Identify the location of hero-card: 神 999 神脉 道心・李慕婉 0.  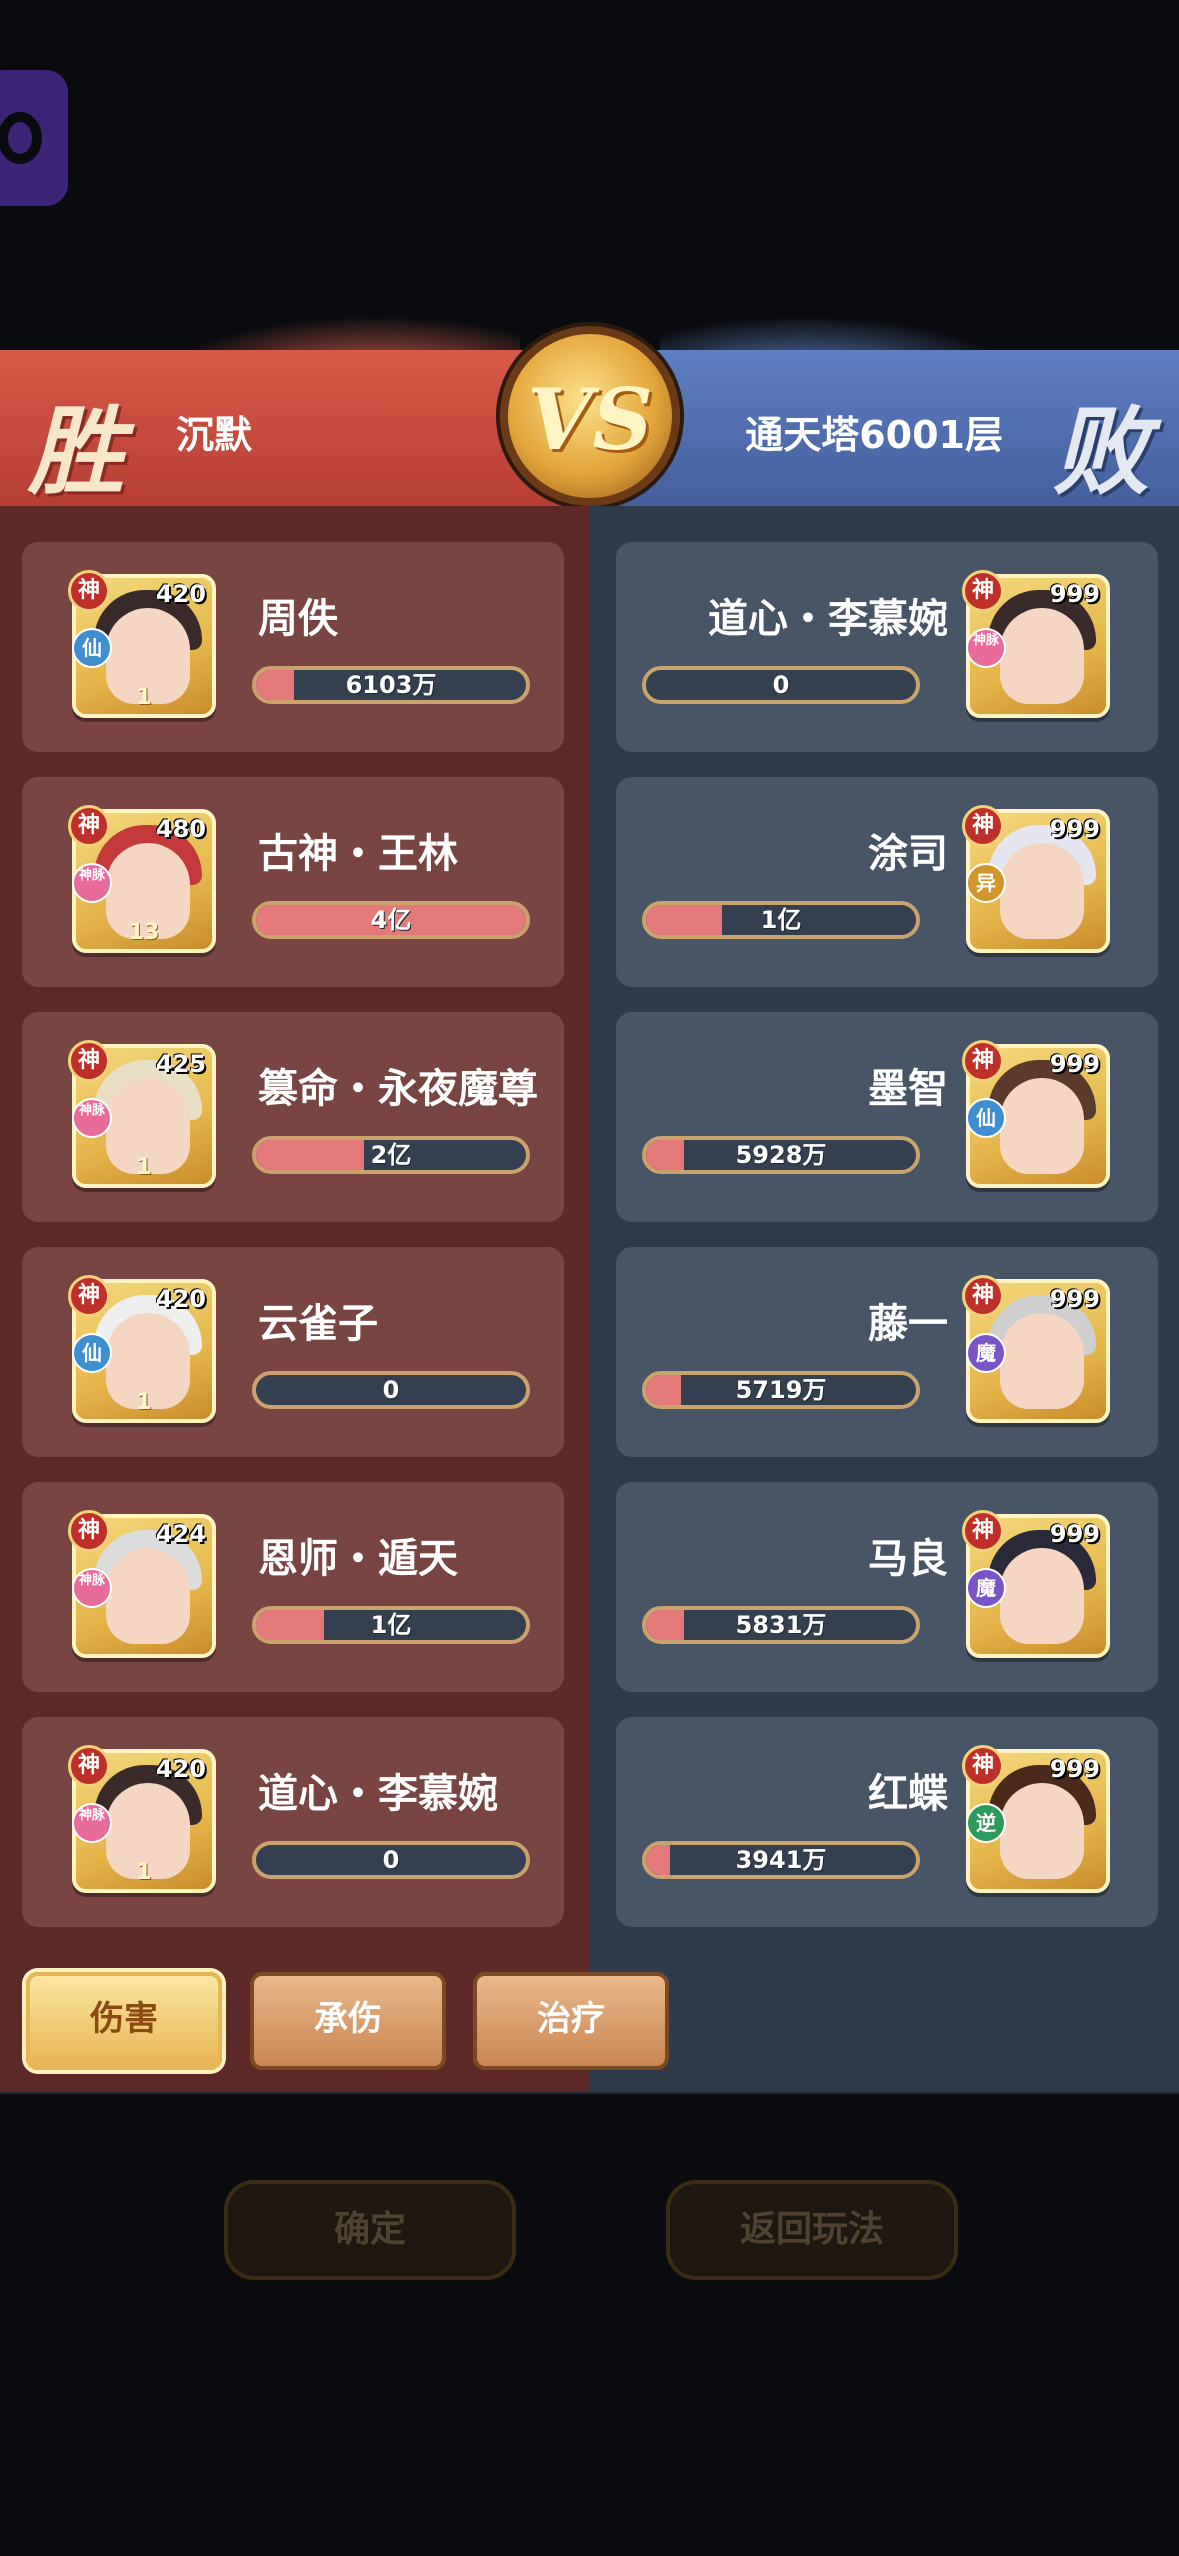
(887, 647).